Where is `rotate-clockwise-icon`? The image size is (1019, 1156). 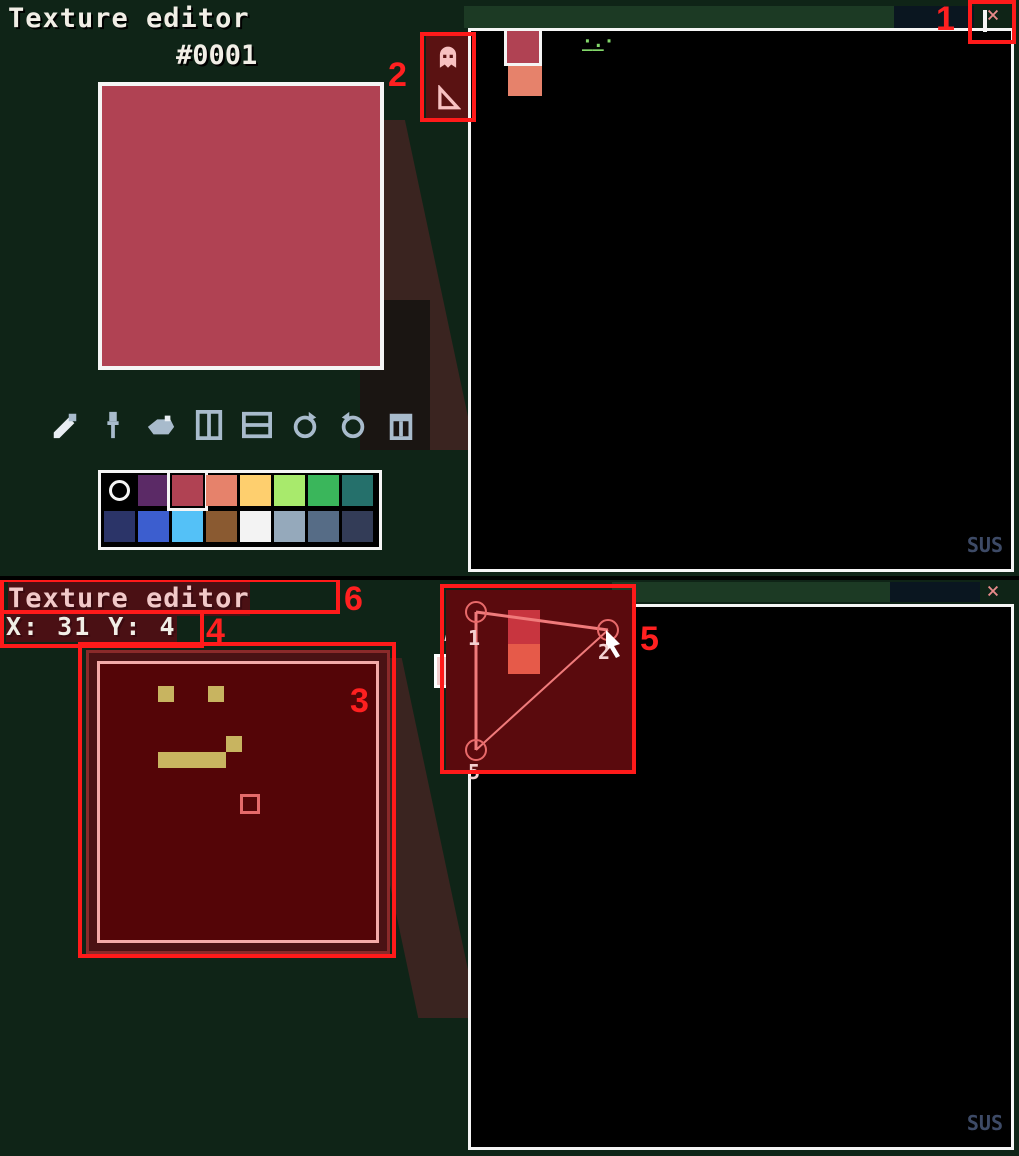
rotate-clockwise-icon is located at coordinates (305, 425).